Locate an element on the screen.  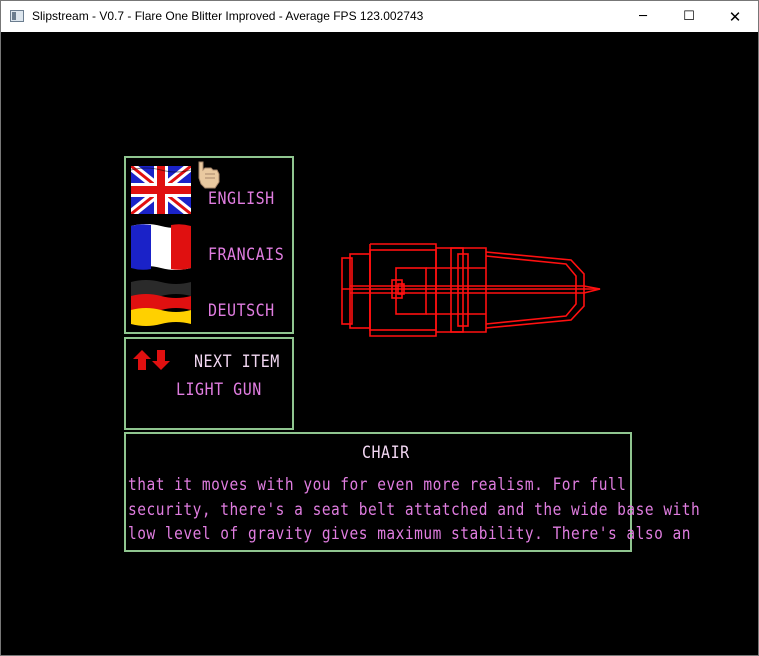
close-button: ✕ is located at coordinates (735, 16).